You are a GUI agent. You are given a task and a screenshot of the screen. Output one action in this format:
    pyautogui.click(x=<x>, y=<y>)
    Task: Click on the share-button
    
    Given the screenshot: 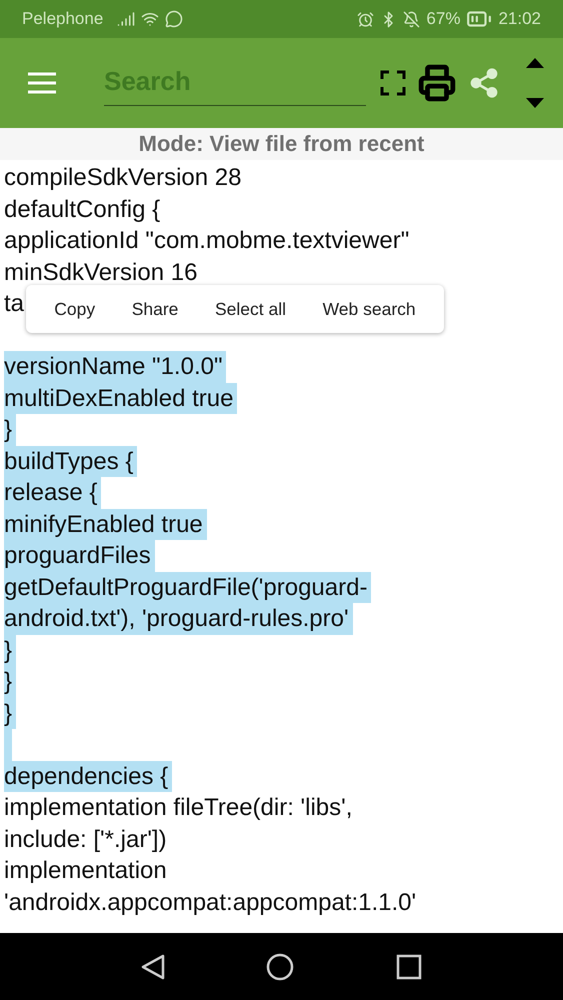 What is the action you would take?
    pyautogui.click(x=484, y=83)
    